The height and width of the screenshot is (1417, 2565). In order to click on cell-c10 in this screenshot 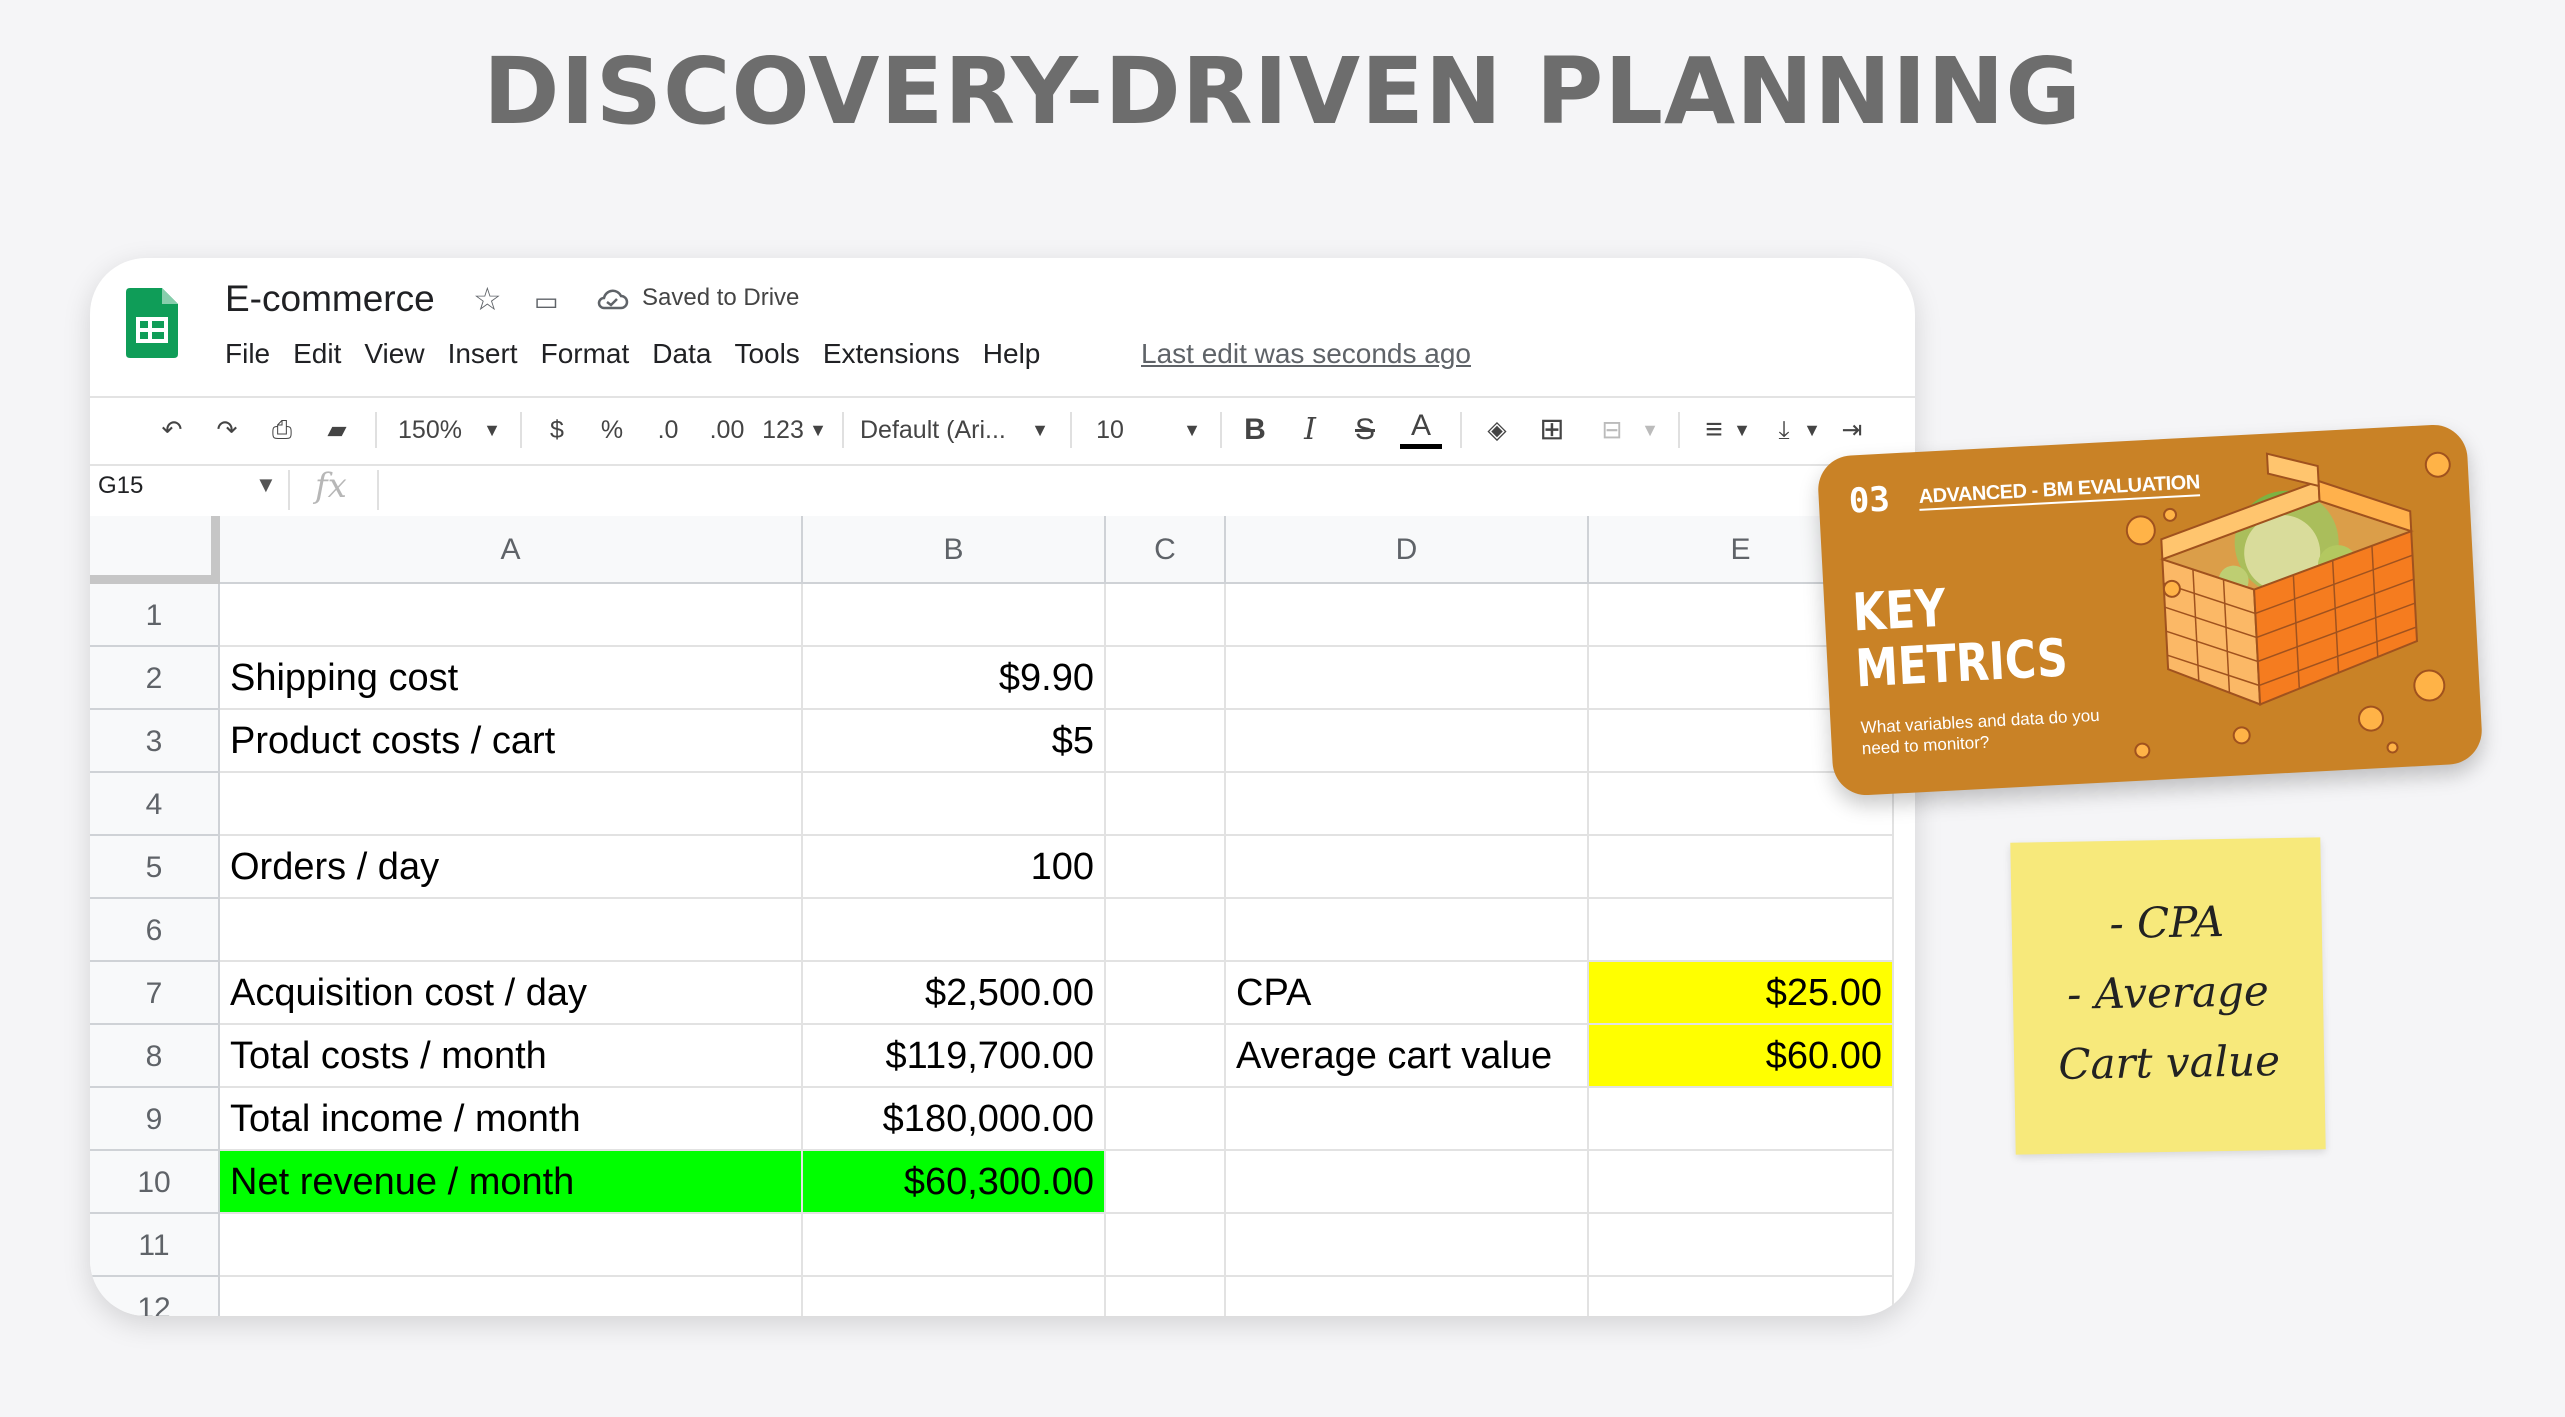, I will do `click(1166, 1182)`.